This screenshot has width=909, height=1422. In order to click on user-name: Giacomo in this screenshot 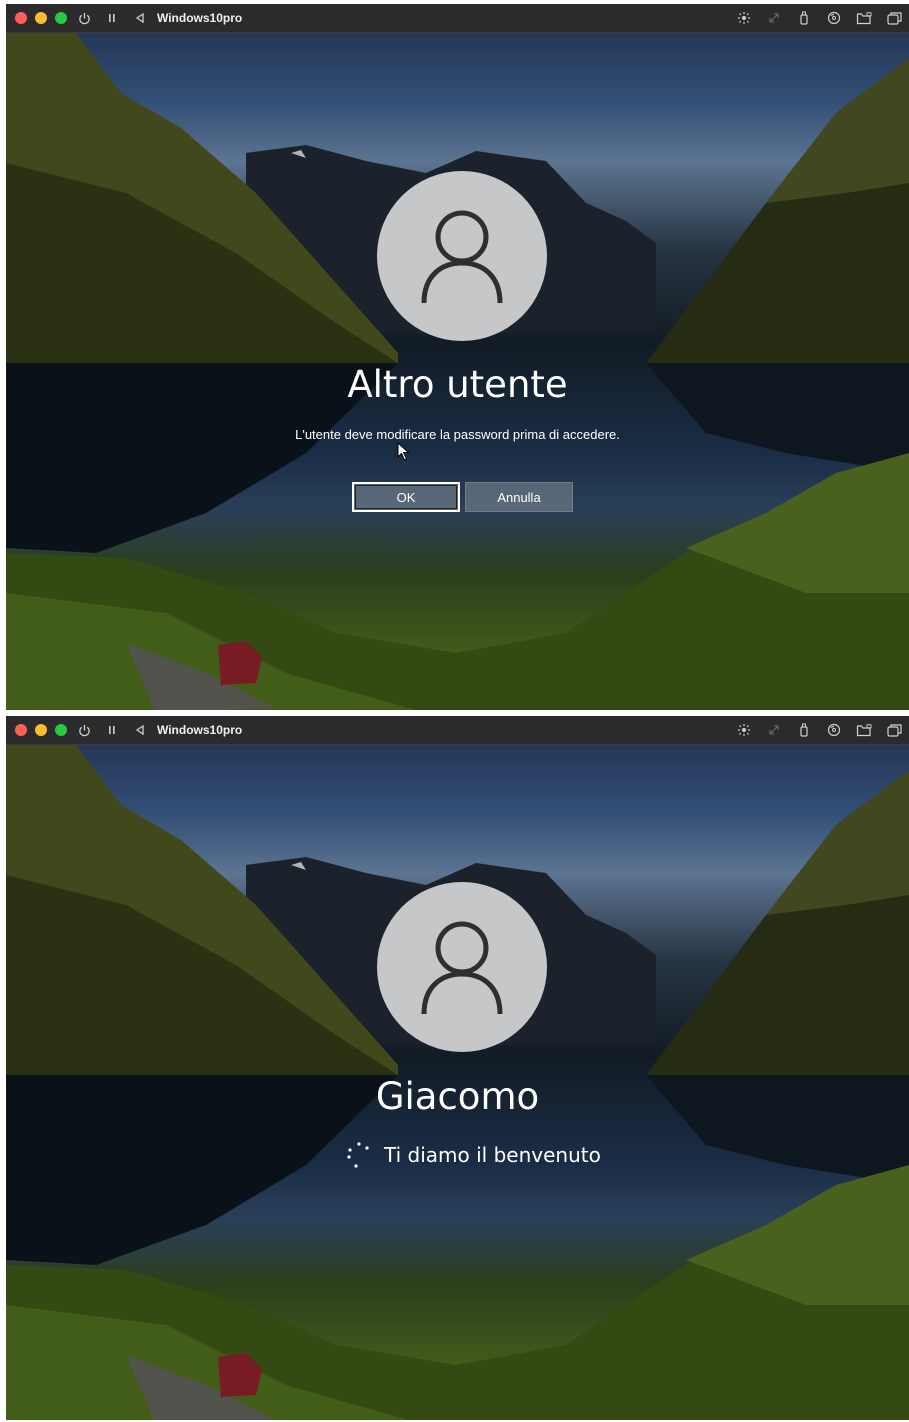, I will do `click(457, 1096)`.